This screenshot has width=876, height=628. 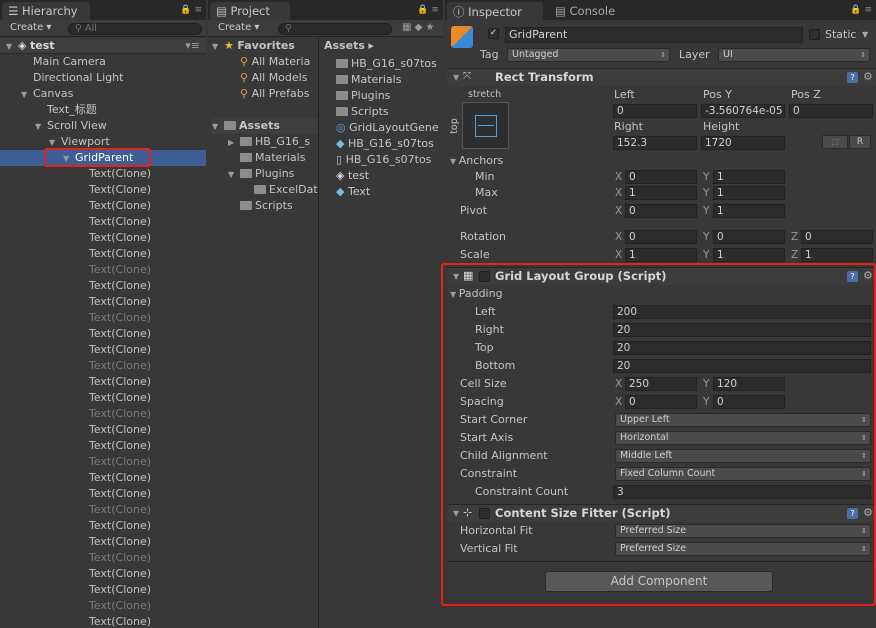 I want to click on tab-inspector: ⓘ Inspector, so click(x=495, y=11).